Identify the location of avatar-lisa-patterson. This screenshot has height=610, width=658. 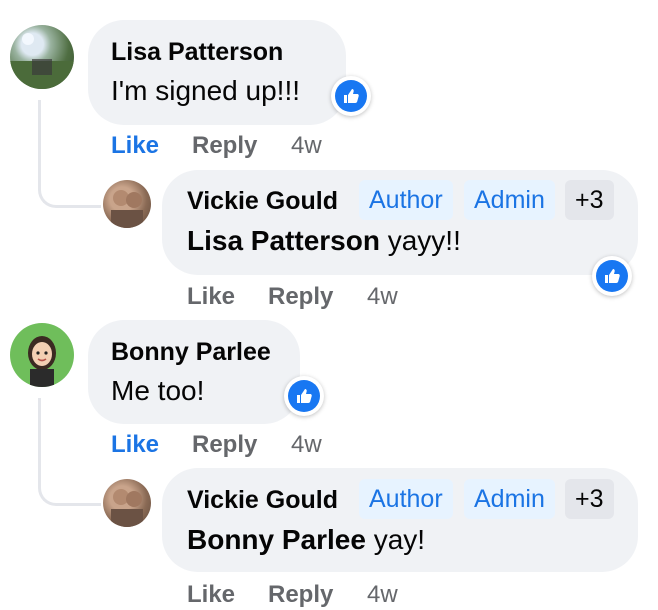
(42, 57).